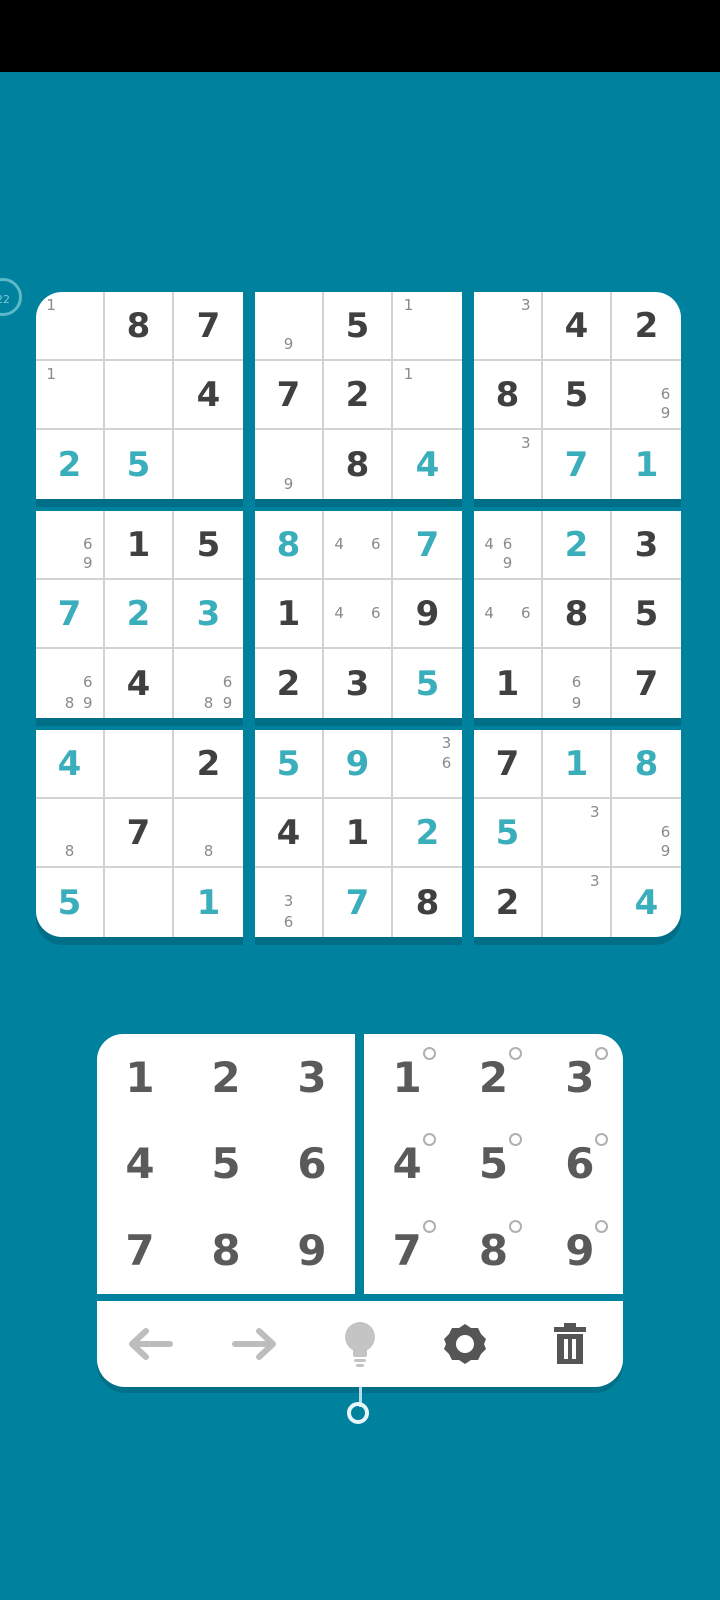 The height and width of the screenshot is (1600, 720). What do you see at coordinates (312, 1164) in the screenshot?
I see `digit-key: 6` at bounding box center [312, 1164].